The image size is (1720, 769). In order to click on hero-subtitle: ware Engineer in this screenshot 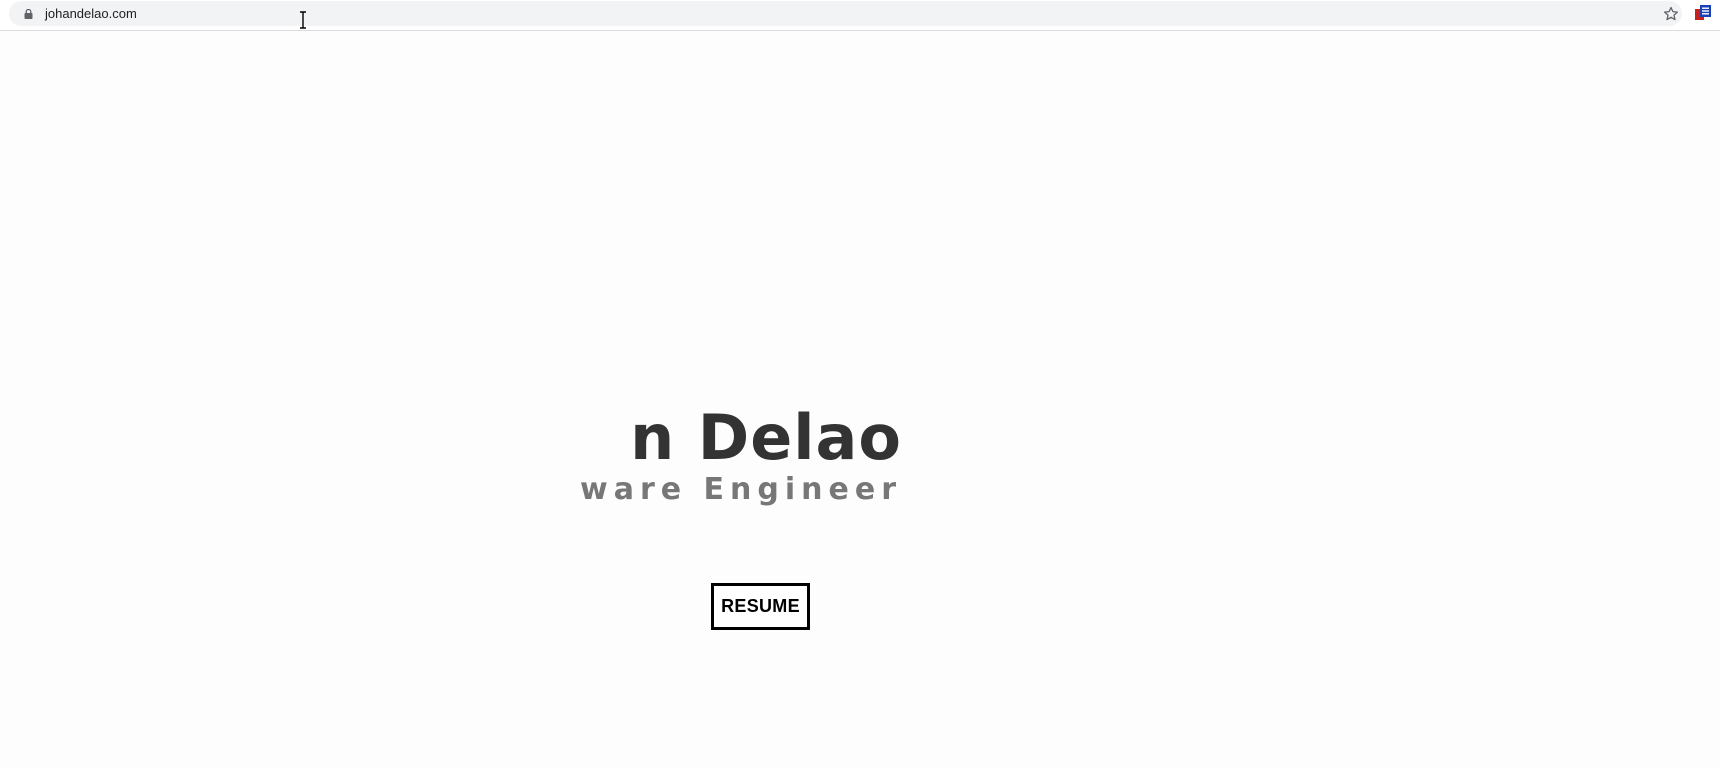, I will do `click(741, 489)`.